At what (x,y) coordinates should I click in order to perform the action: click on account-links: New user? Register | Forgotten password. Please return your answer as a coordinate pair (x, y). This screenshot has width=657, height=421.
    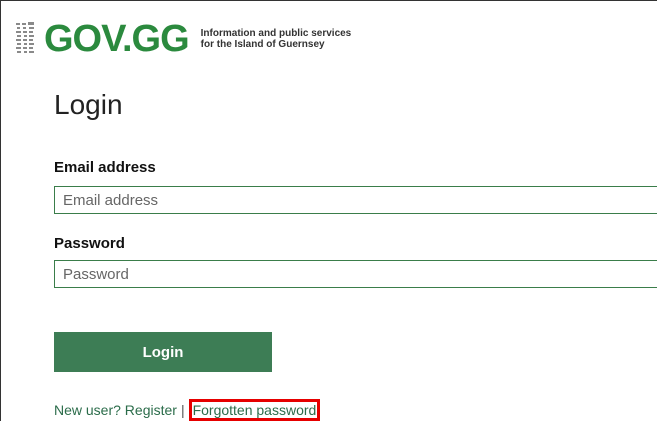
    Looking at the image, I should click on (187, 410).